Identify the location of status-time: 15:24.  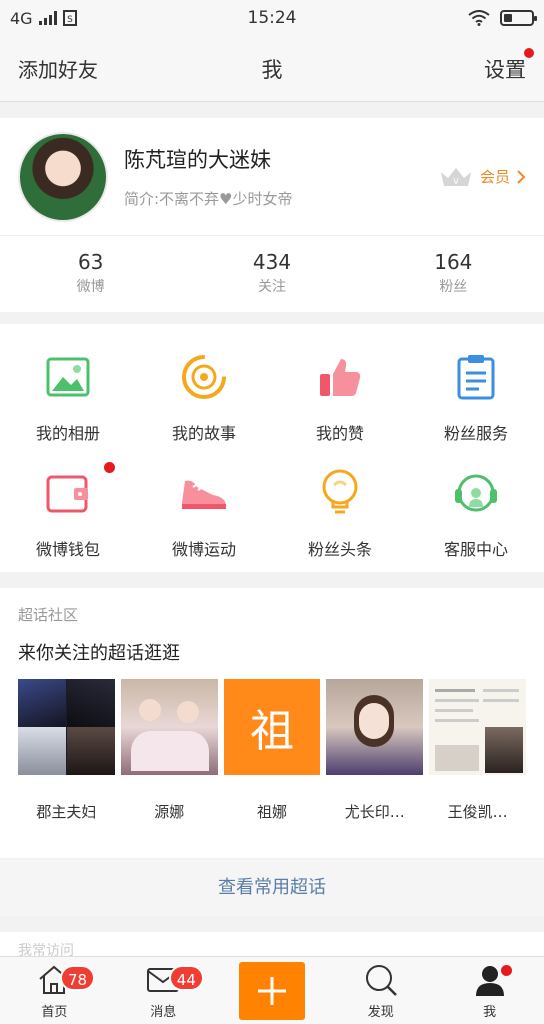
(272, 18).